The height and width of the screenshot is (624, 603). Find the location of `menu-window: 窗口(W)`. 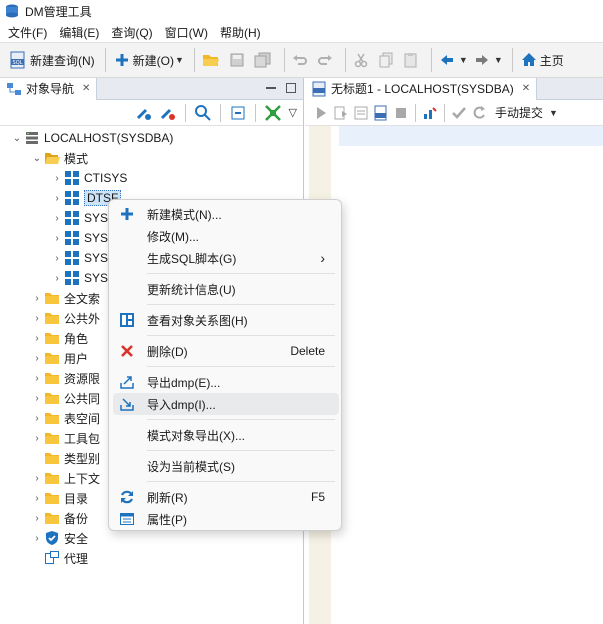

menu-window: 窗口(W) is located at coordinates (186, 32).